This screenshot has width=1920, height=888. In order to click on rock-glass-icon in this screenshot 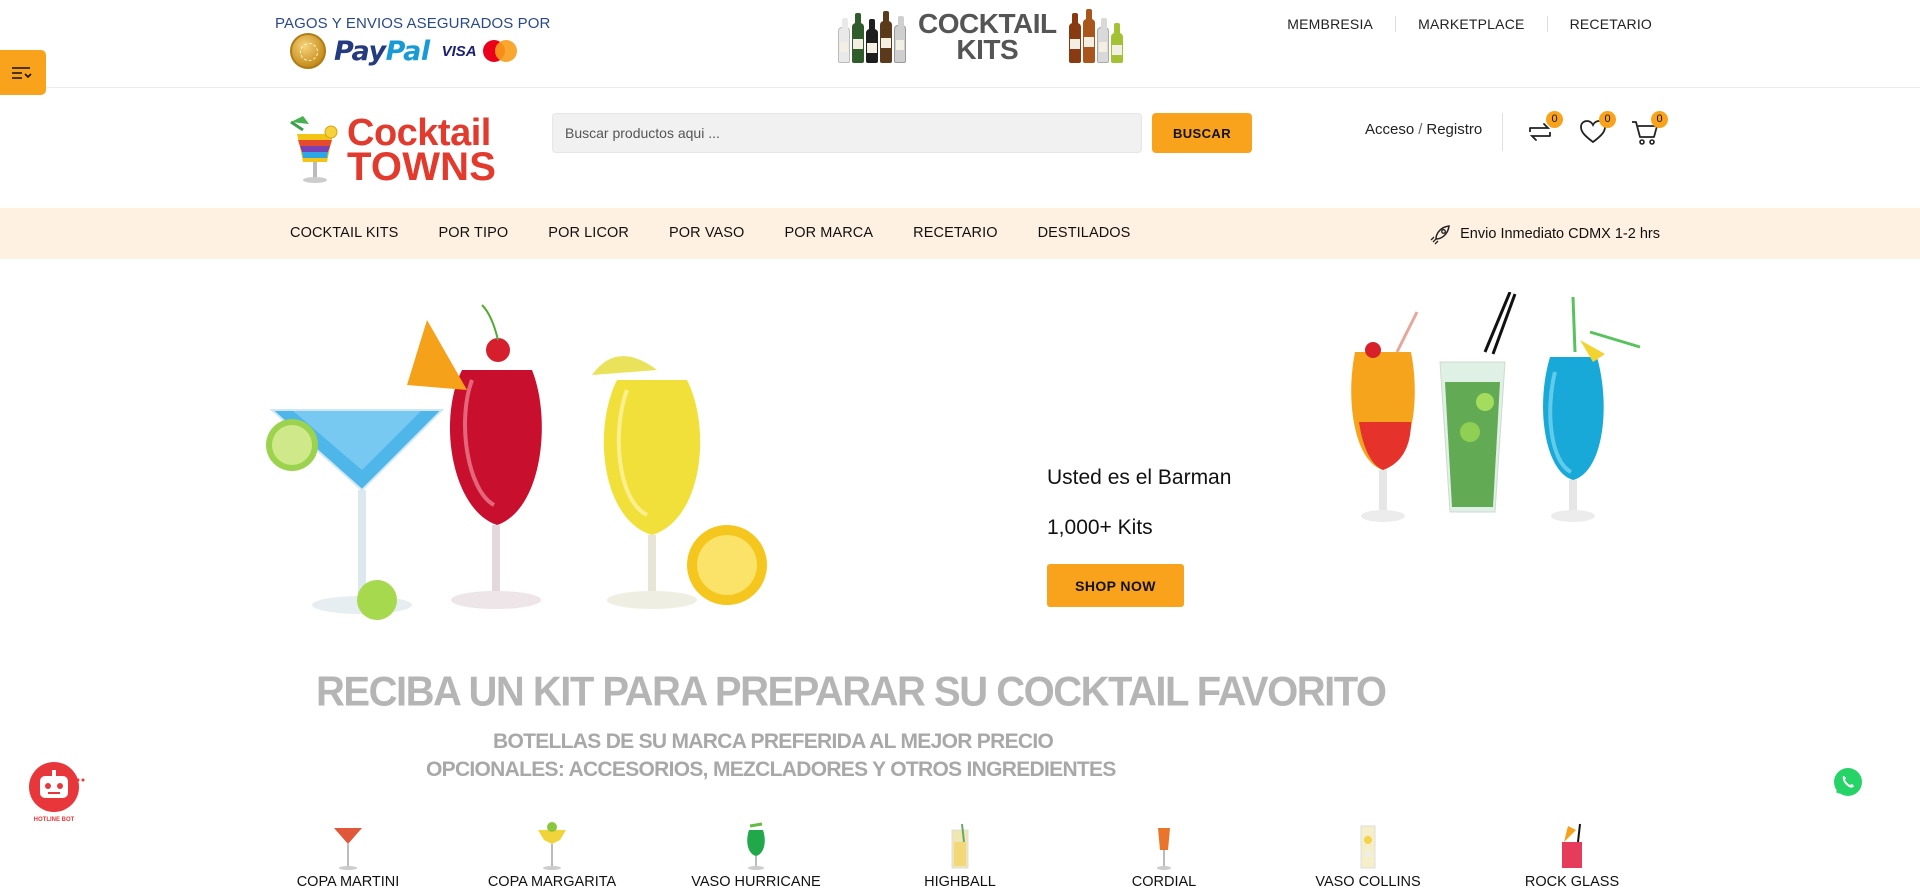, I will do `click(1572, 845)`.